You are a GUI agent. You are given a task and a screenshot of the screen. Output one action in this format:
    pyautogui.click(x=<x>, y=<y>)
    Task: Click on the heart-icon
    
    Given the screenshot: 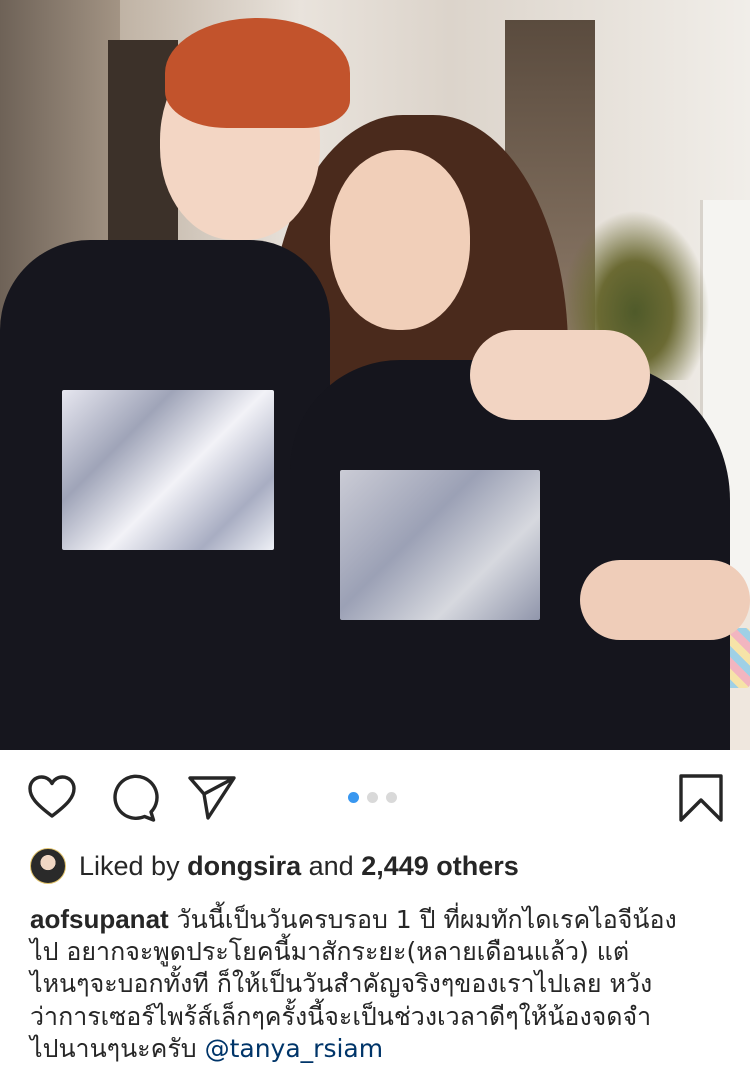 What is the action you would take?
    pyautogui.click(x=52, y=798)
    